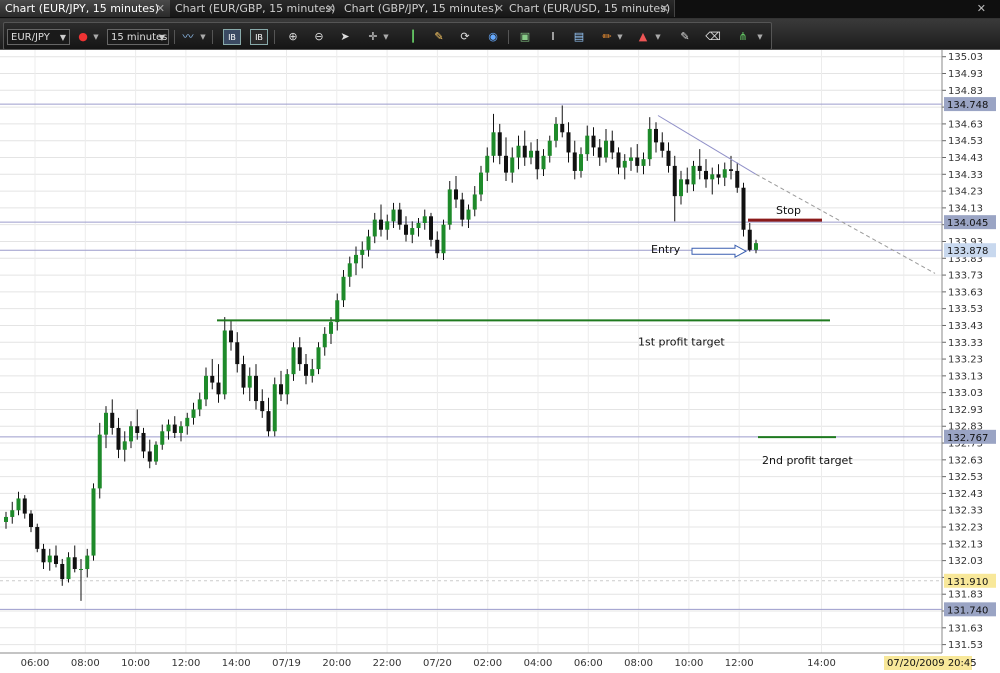 This screenshot has width=1000, height=673. I want to click on zoom-in-icon: ⊕, so click(293, 37).